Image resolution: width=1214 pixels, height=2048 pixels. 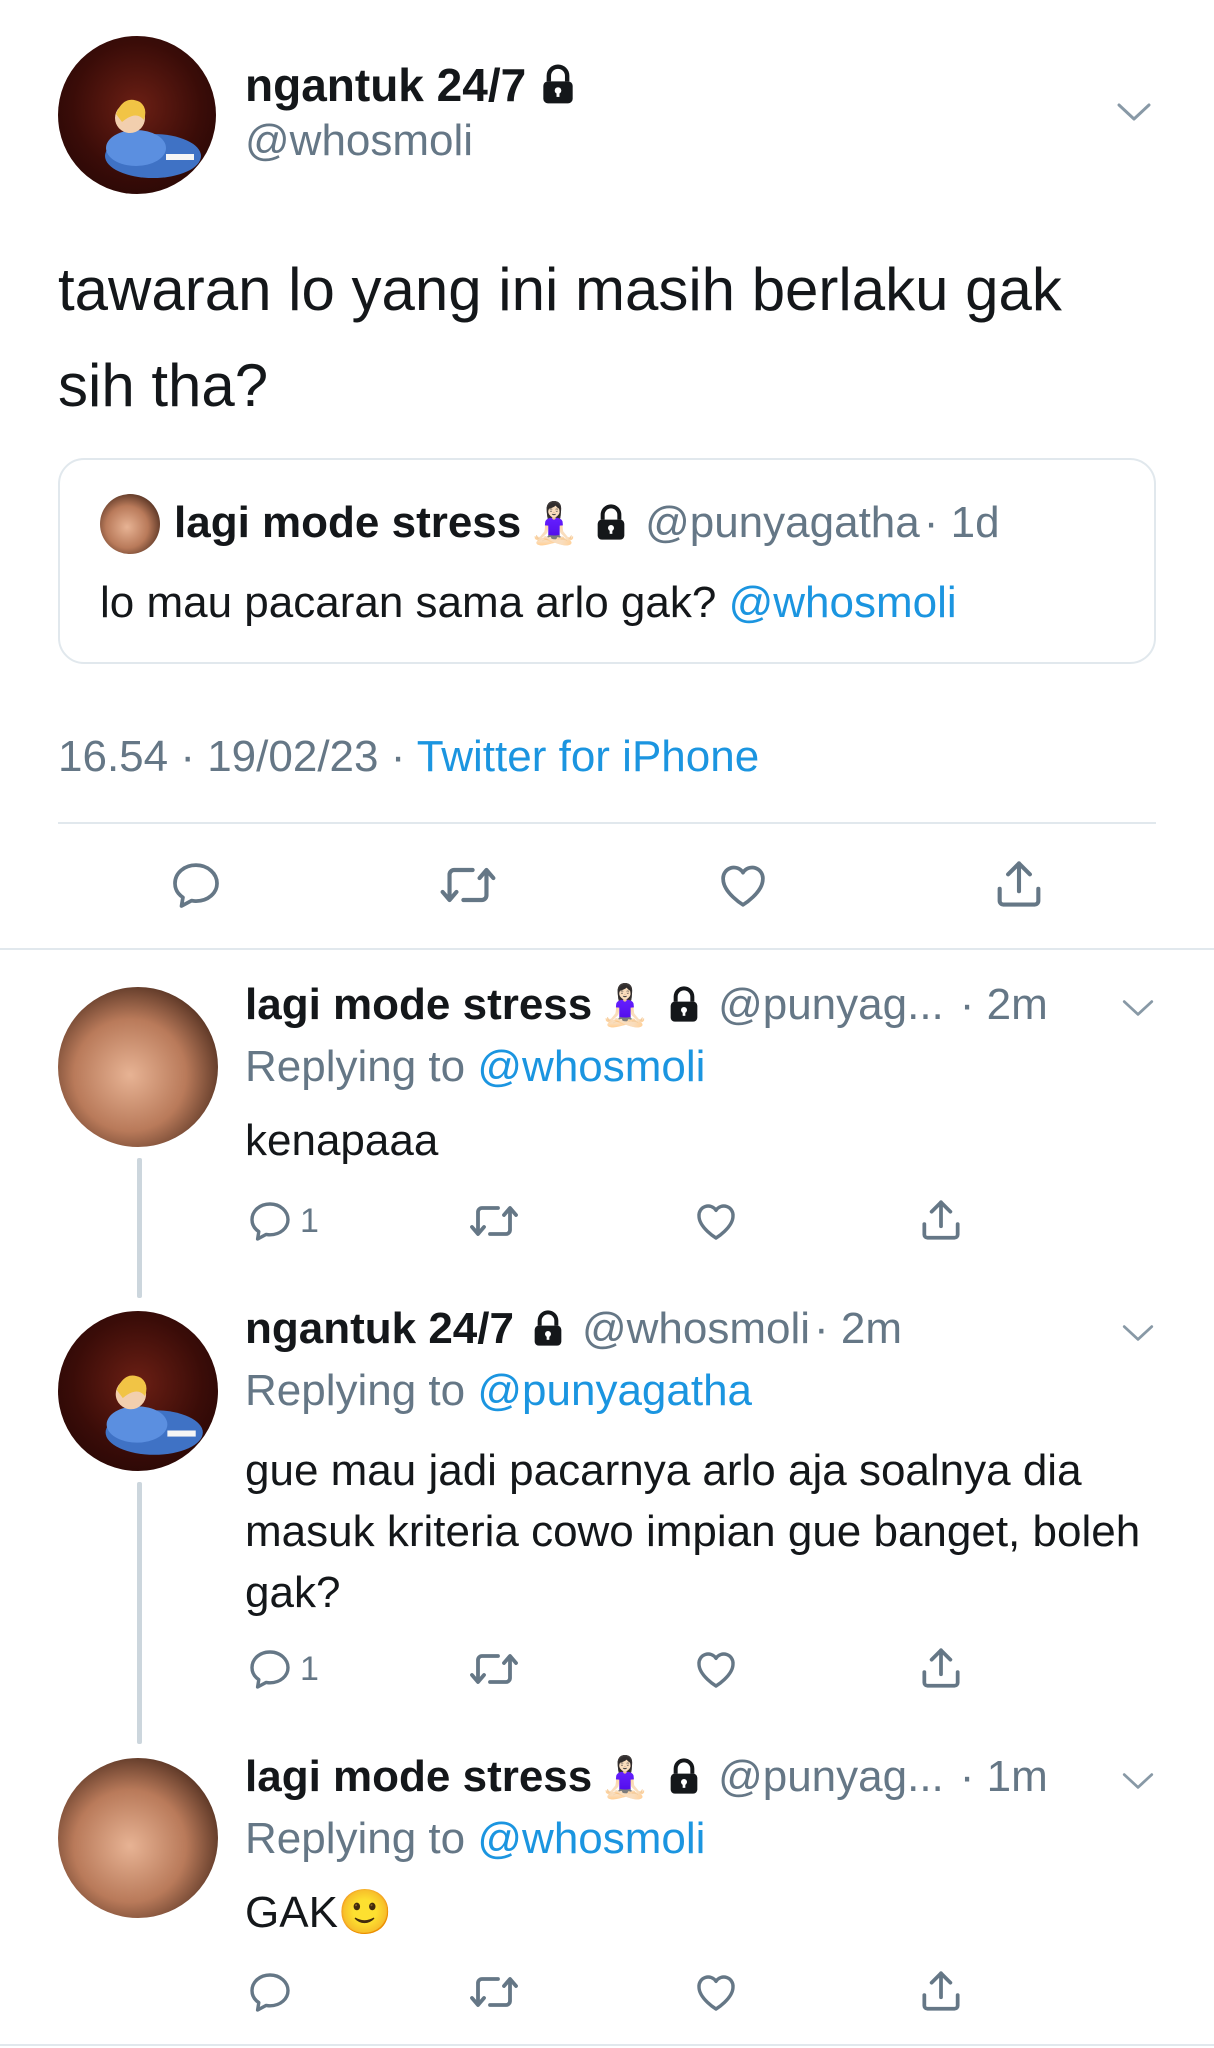 What do you see at coordinates (588, 756) in the screenshot?
I see `tweet-source-link: Twitter for iPhone` at bounding box center [588, 756].